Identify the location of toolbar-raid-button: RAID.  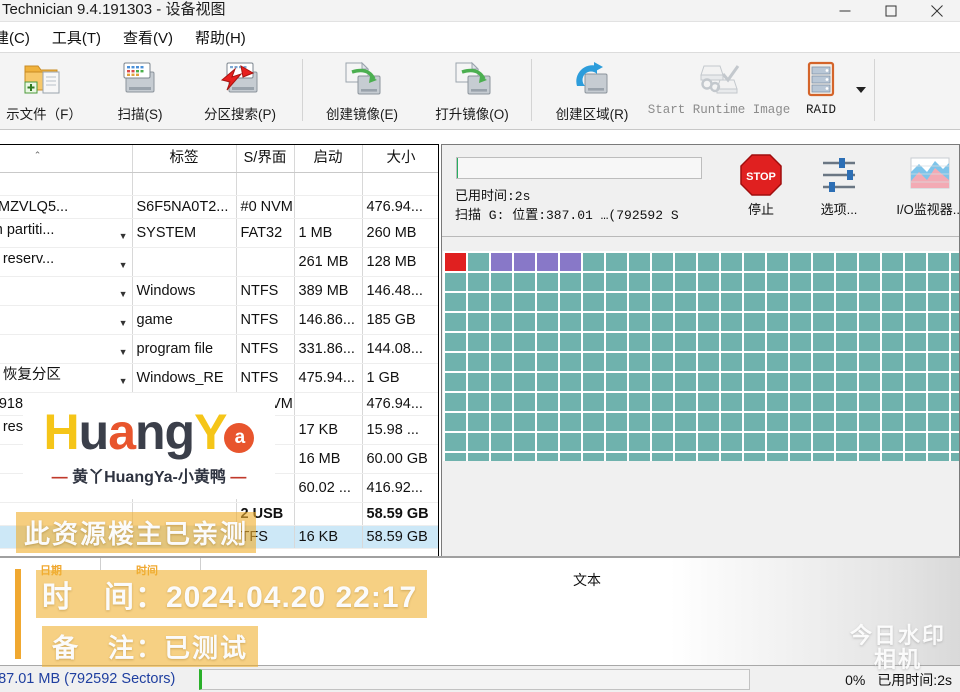
(821, 90).